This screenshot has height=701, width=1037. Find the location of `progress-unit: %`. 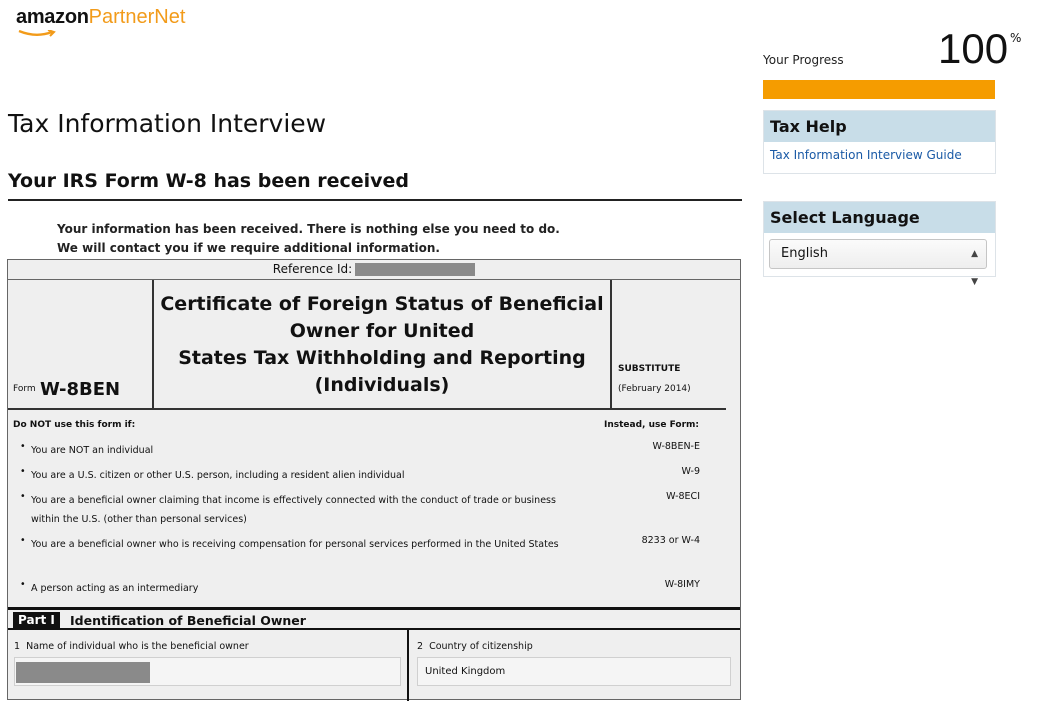

progress-unit: % is located at coordinates (1016, 38).